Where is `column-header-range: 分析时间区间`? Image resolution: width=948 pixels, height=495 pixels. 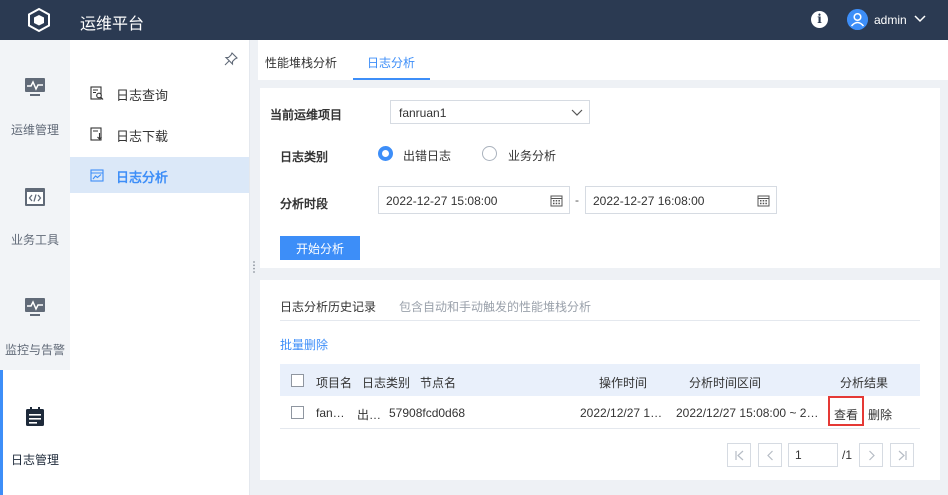 column-header-range: 分析时间区间 is located at coordinates (725, 383).